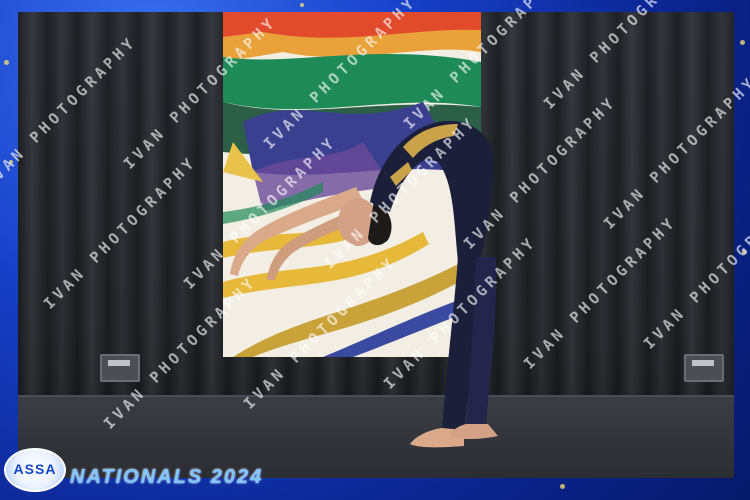  What do you see at coordinates (167, 477) in the screenshot?
I see `event-title: NATIONALS 2024` at bounding box center [167, 477].